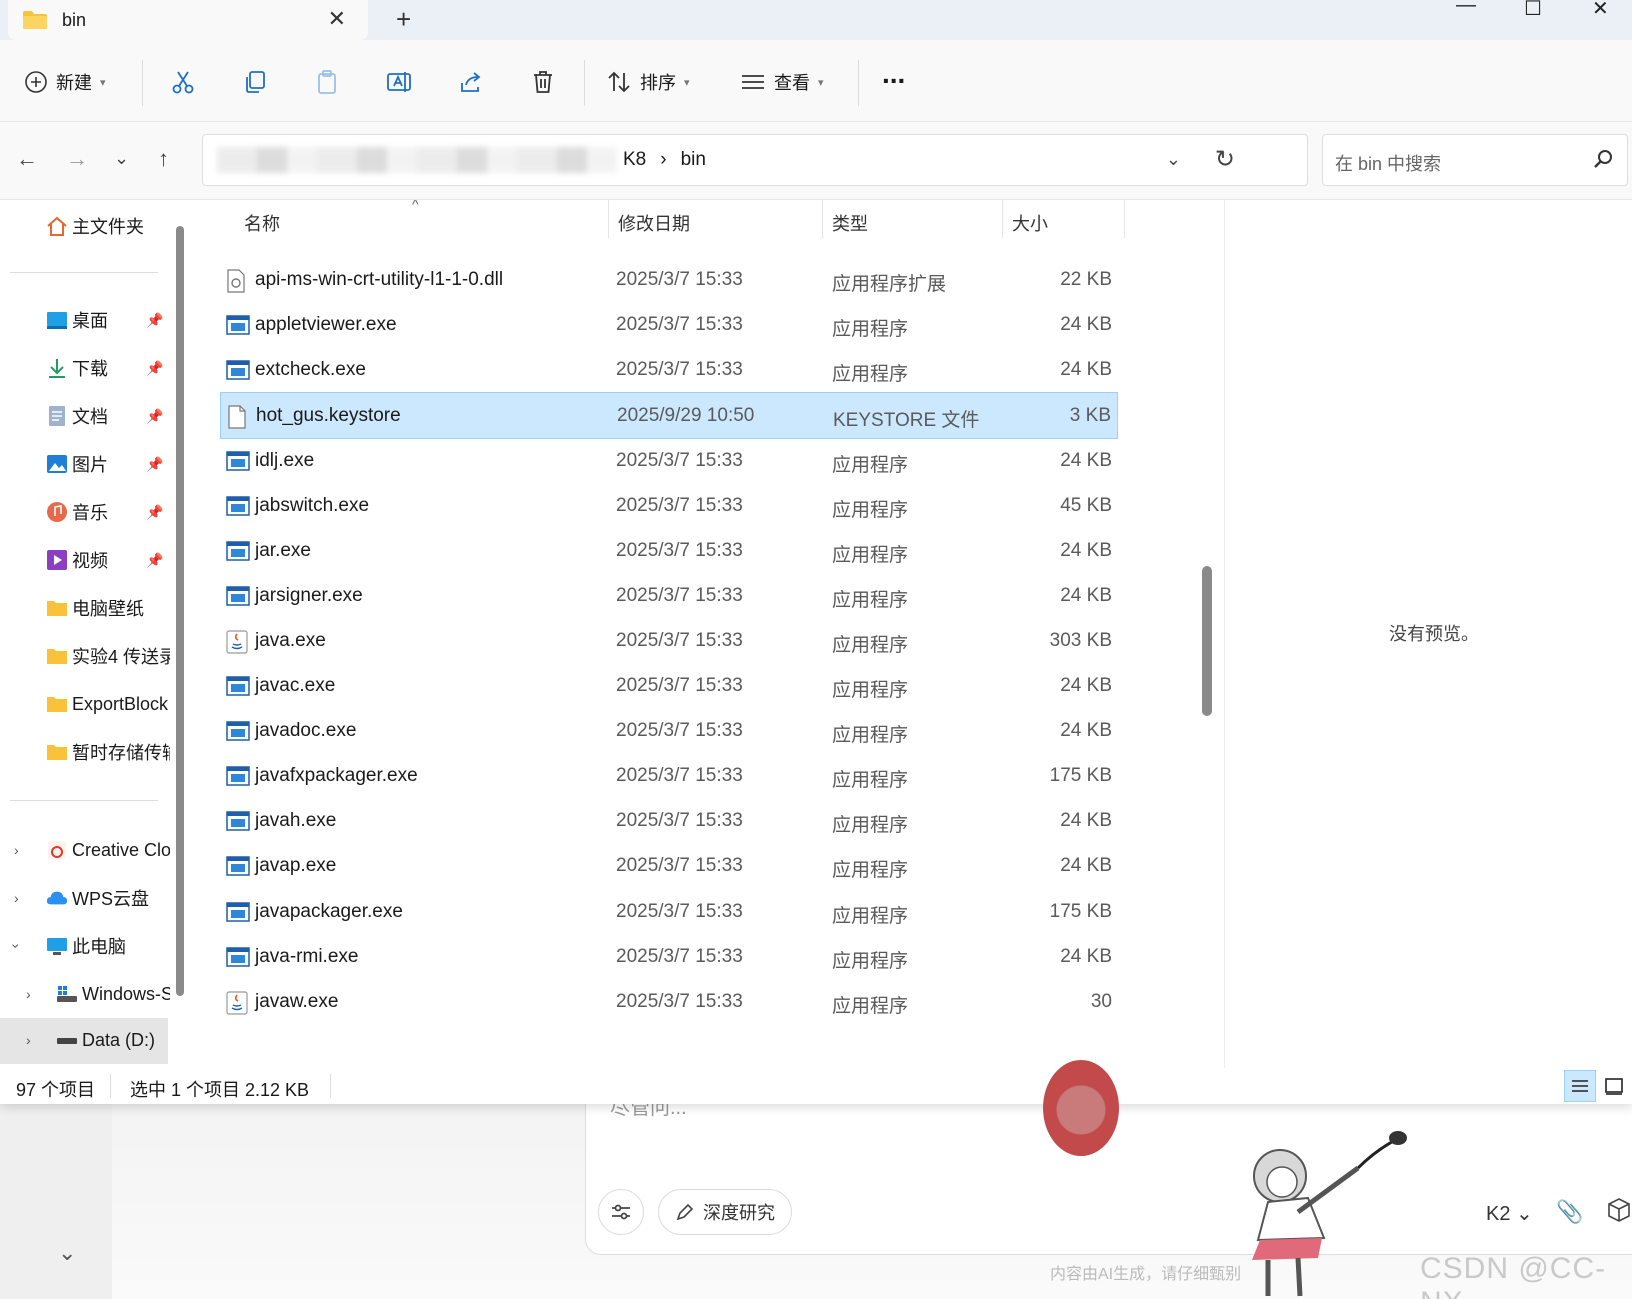  I want to click on cut-button, so click(183, 82).